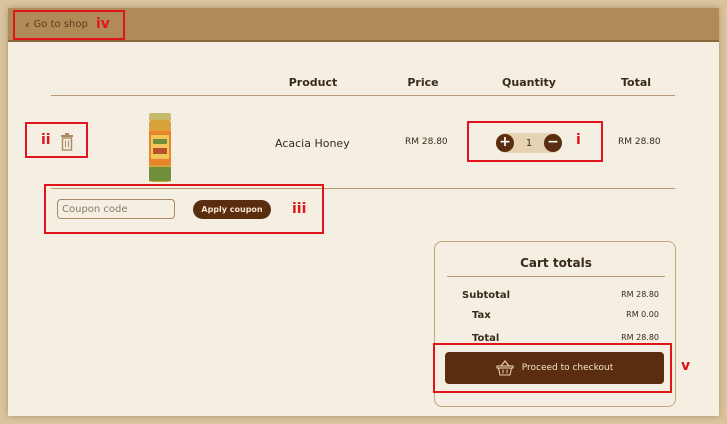  I want to click on total-value: RM 28.80, so click(640, 337).